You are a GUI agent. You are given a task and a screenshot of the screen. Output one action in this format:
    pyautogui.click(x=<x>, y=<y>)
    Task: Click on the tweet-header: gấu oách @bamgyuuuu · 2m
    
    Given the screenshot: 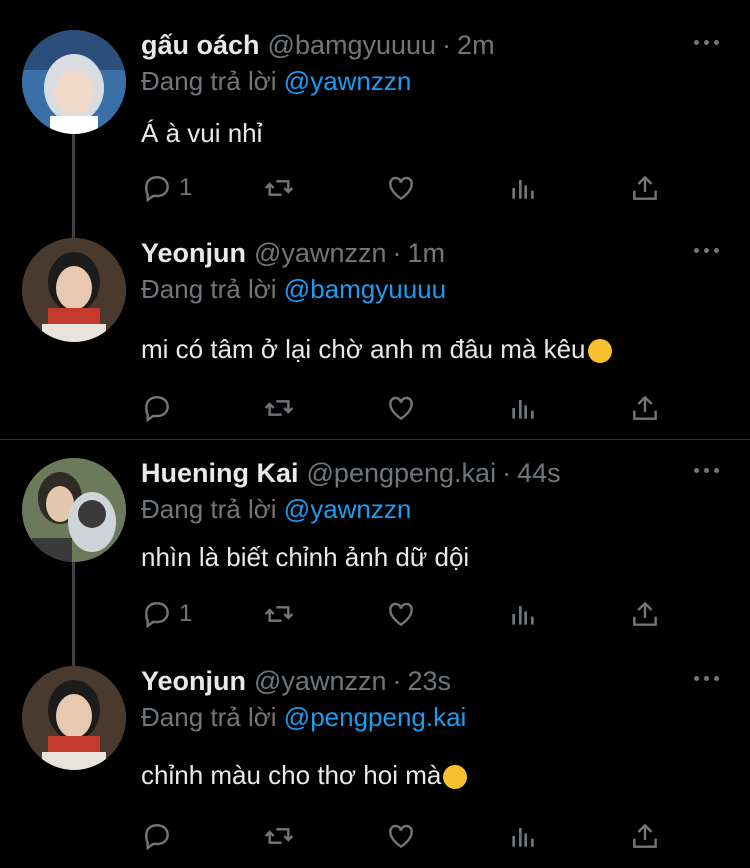 What is the action you would take?
    pyautogui.click(x=318, y=50)
    